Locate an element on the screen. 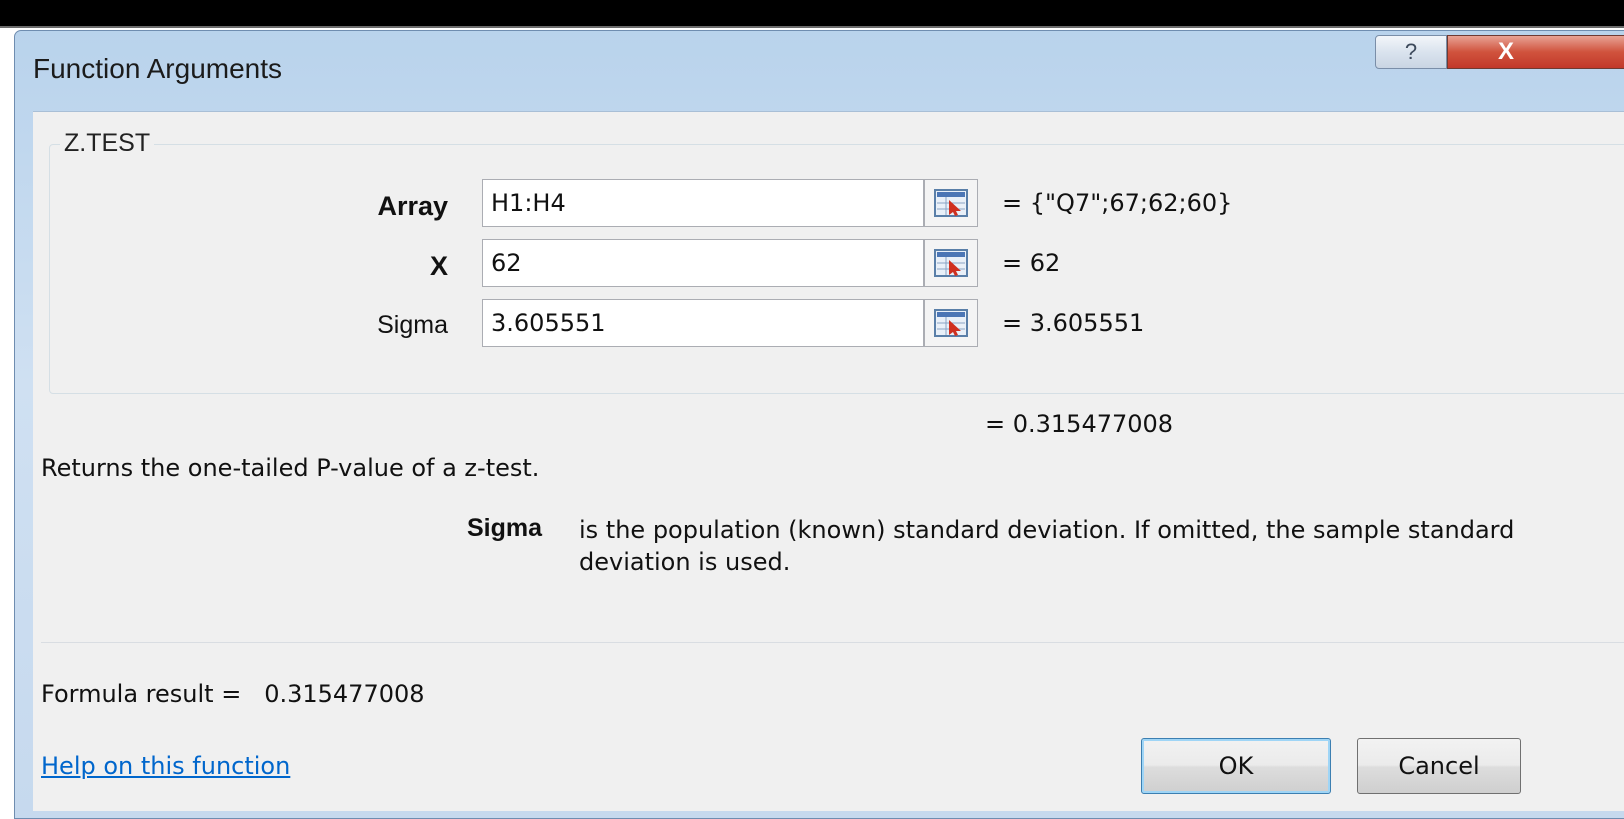  sigma-label: Sigma is located at coordinates (412, 325).